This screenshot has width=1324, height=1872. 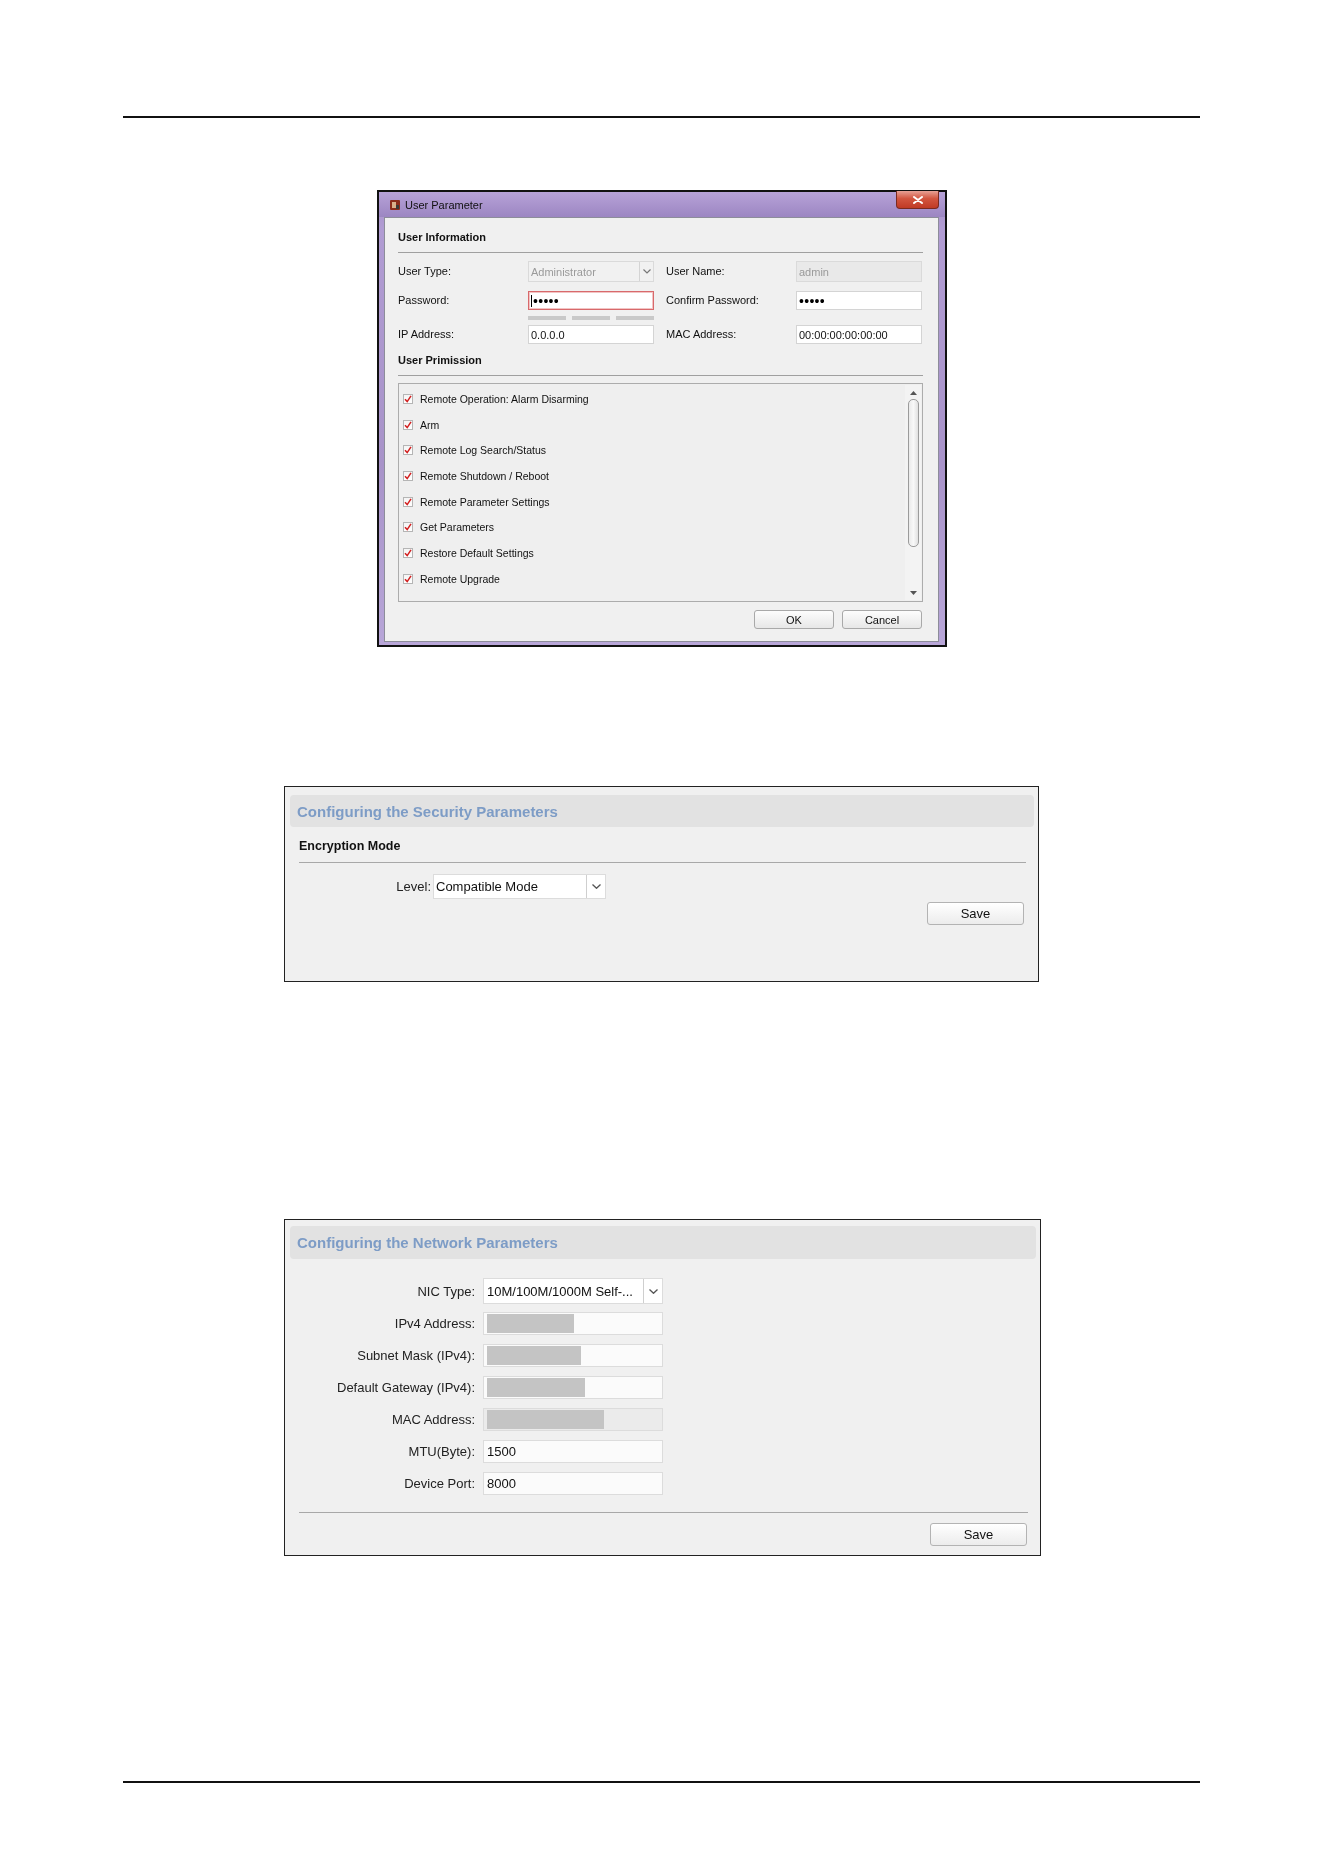 I want to click on close-icon, so click(x=917, y=199).